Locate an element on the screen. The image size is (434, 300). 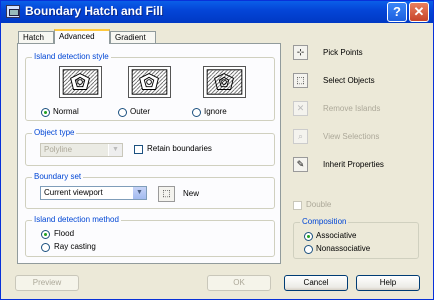
close-button: ✕ is located at coordinates (419, 12).